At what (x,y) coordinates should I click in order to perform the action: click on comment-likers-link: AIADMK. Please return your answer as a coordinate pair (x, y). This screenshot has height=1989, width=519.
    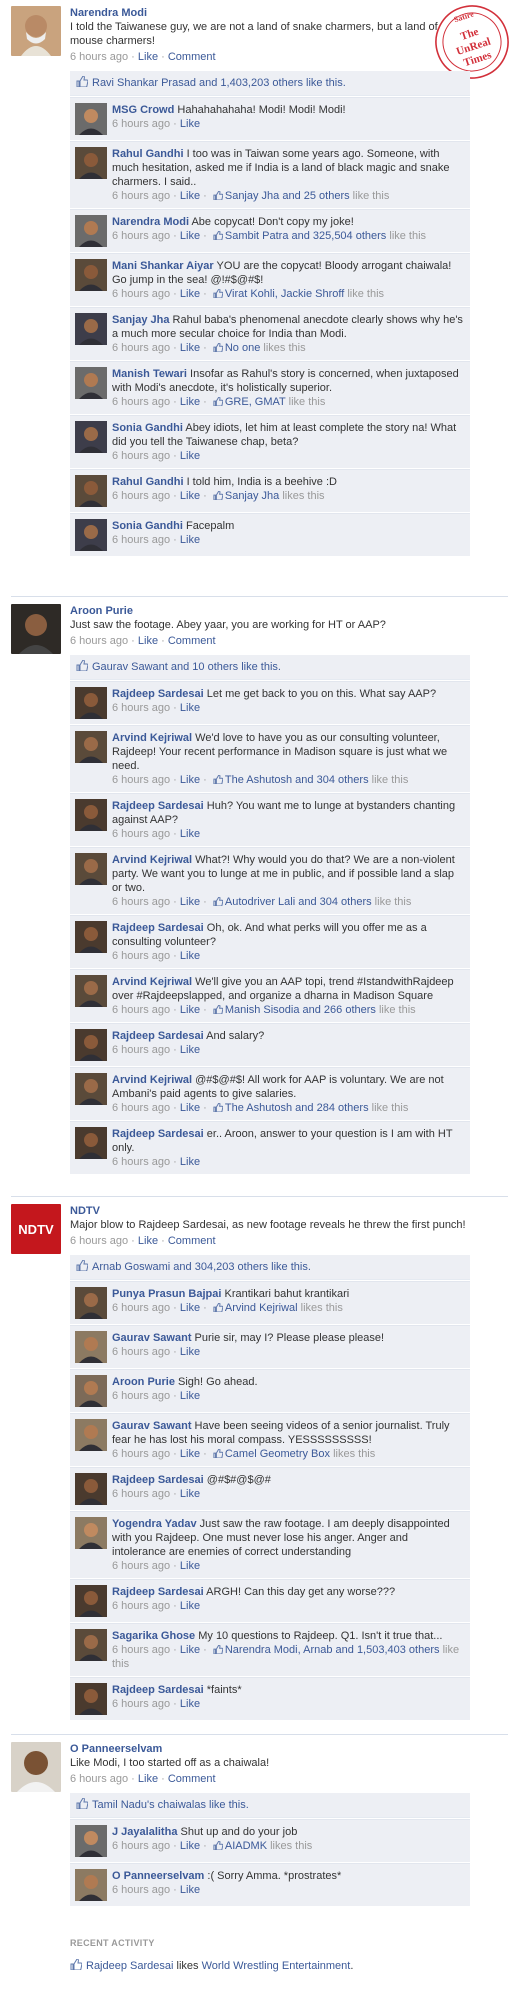
    Looking at the image, I should click on (246, 1846).